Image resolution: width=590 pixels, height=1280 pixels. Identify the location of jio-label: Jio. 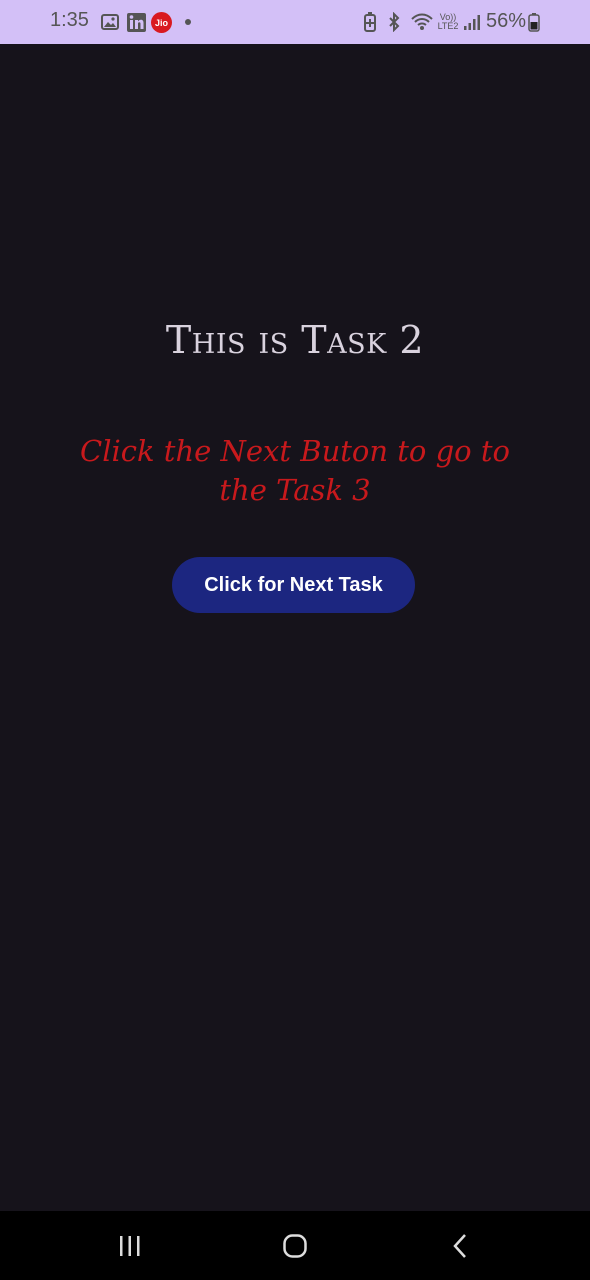
(162, 23).